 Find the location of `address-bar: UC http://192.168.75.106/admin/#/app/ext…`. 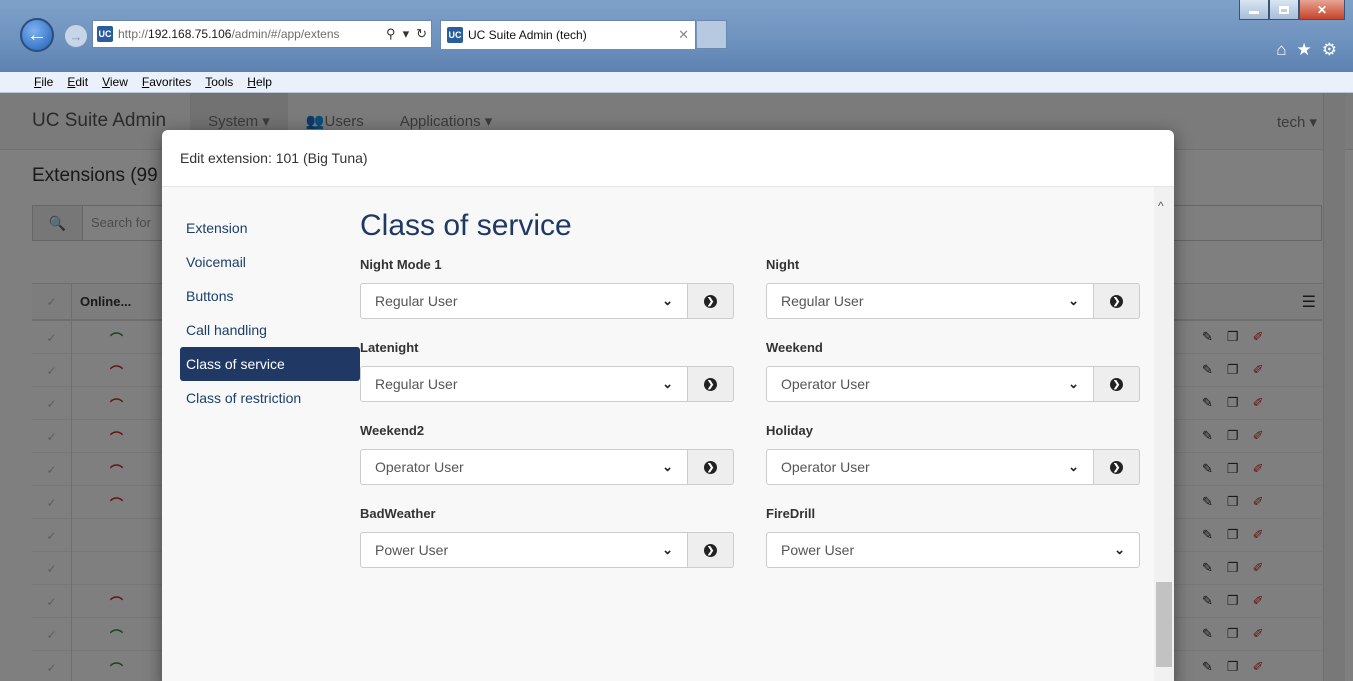

address-bar: UC http://192.168.75.106/admin/#/app/ext… is located at coordinates (262, 34).